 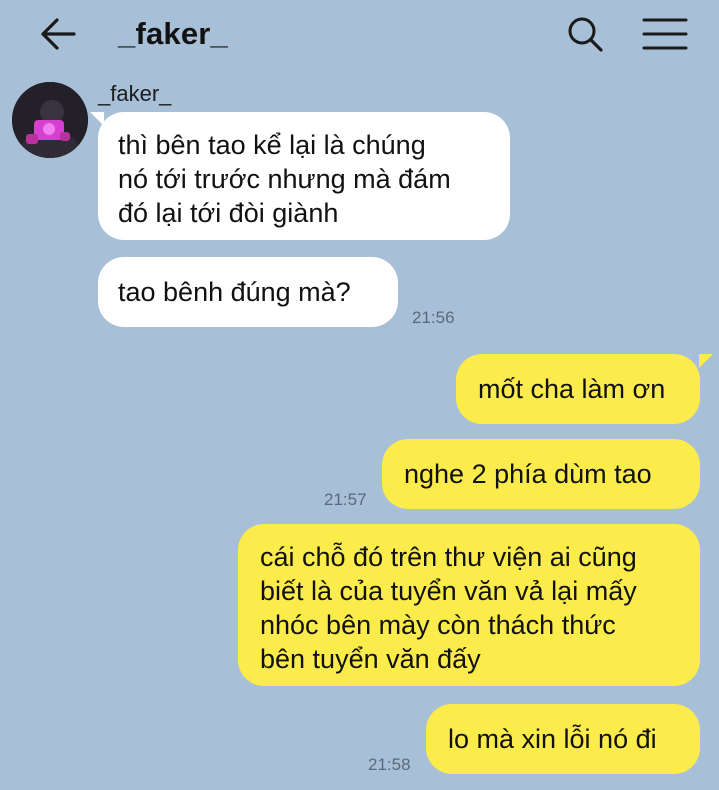 What do you see at coordinates (50, 120) in the screenshot?
I see `contact-avatar` at bounding box center [50, 120].